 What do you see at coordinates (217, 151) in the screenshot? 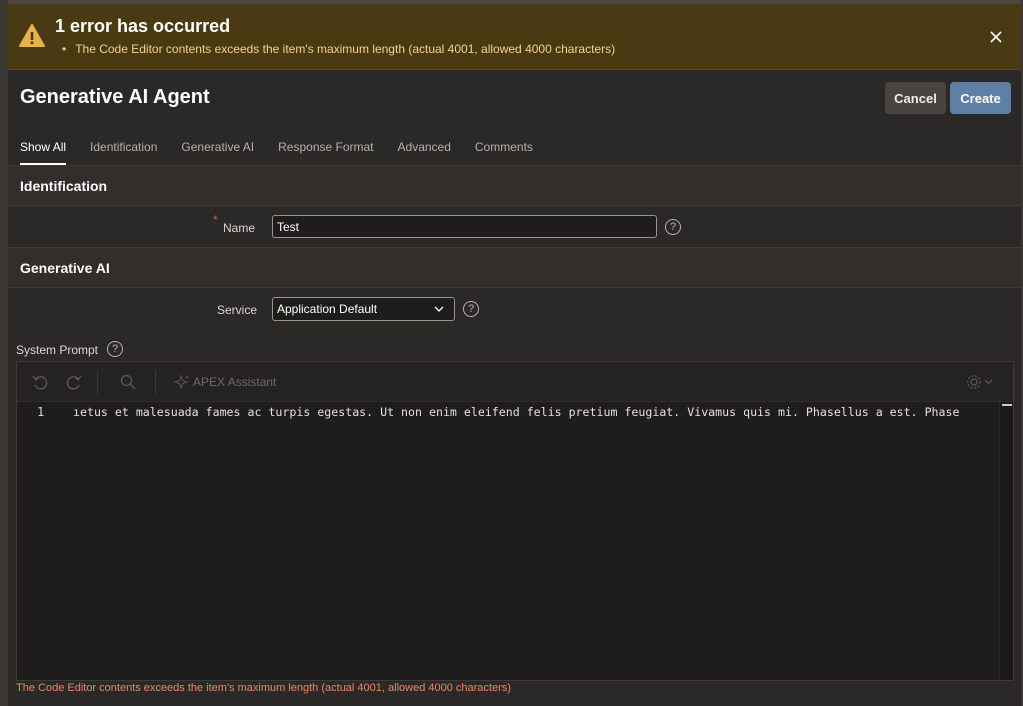
I see `tab-generative-ai: Generative AI` at bounding box center [217, 151].